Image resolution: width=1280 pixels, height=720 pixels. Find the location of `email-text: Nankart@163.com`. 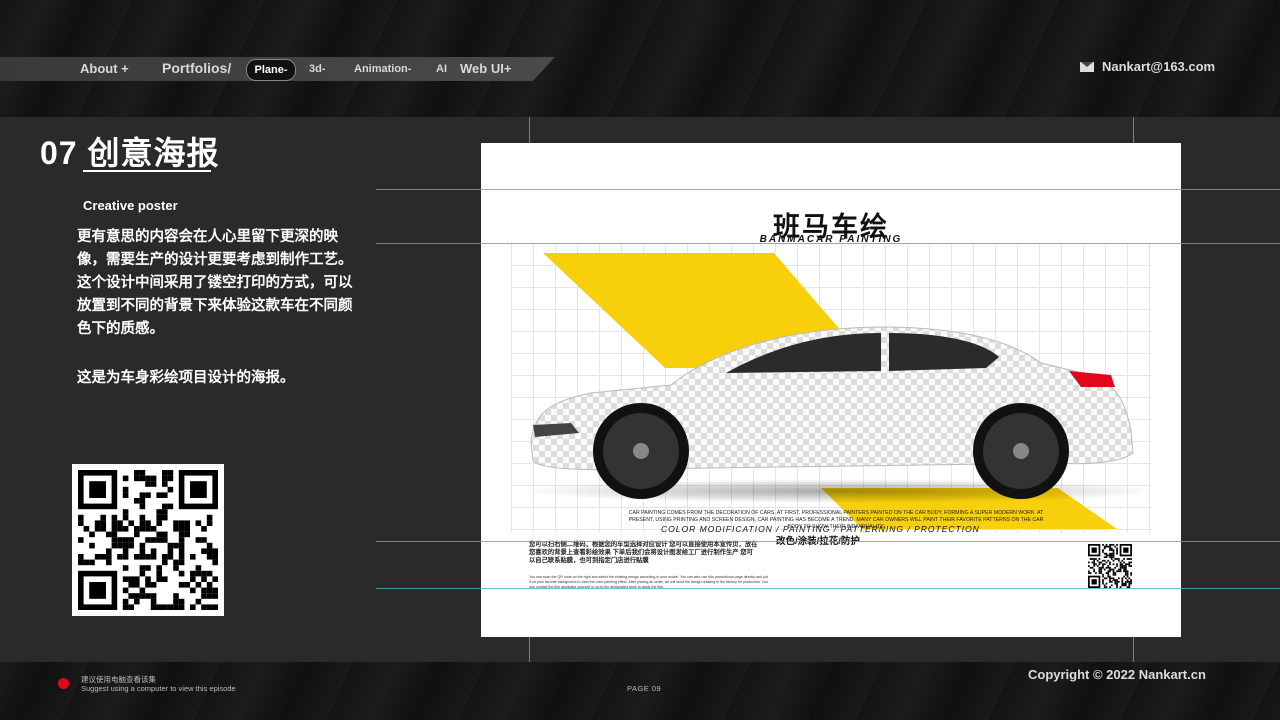

email-text: Nankart@163.com is located at coordinates (1159, 66).